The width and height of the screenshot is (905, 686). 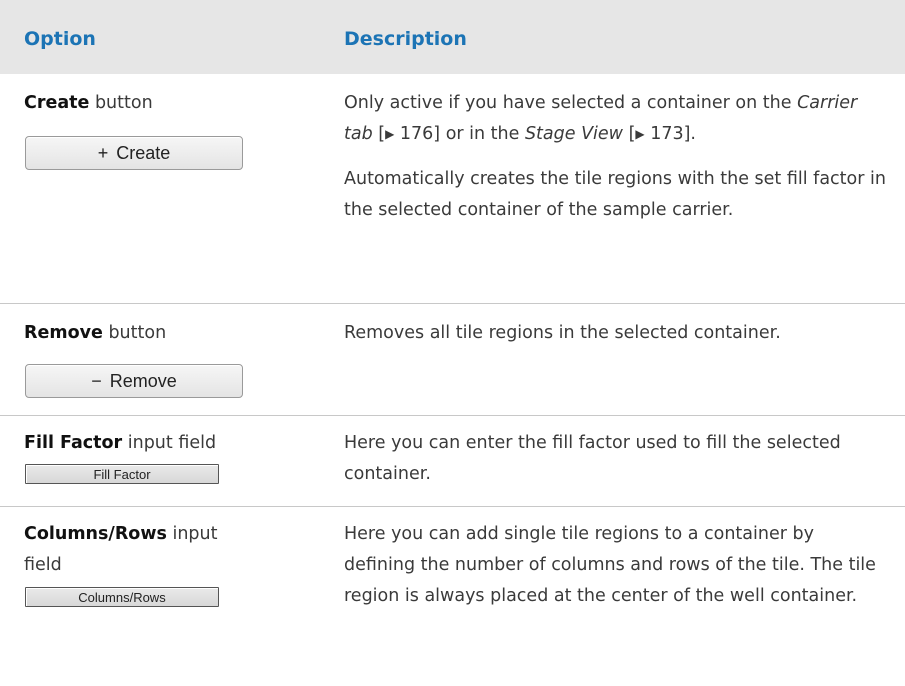 I want to click on header-description: Description, so click(x=405, y=39).